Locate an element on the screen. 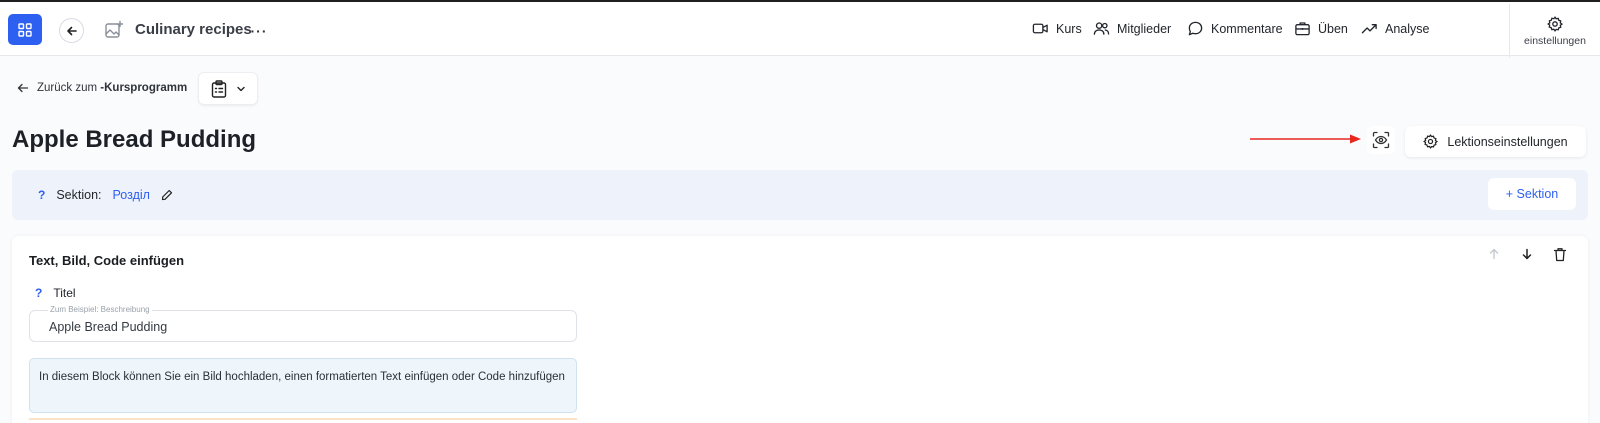 The width and height of the screenshot is (1600, 423). lesson-settings-label: Lektionseinstellungen is located at coordinates (1507, 141).